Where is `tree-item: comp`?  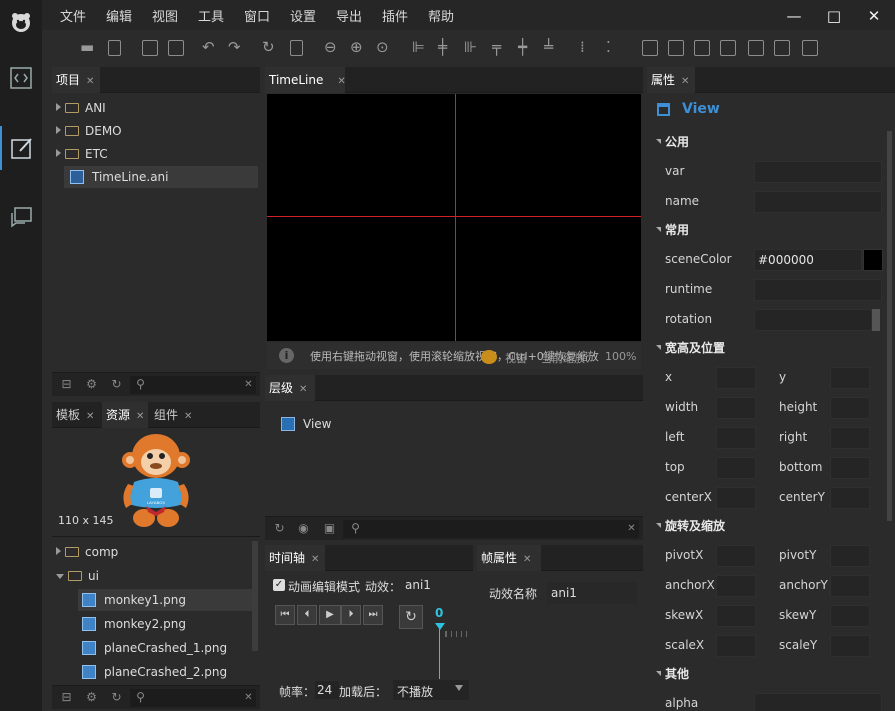 tree-item: comp is located at coordinates (87, 552).